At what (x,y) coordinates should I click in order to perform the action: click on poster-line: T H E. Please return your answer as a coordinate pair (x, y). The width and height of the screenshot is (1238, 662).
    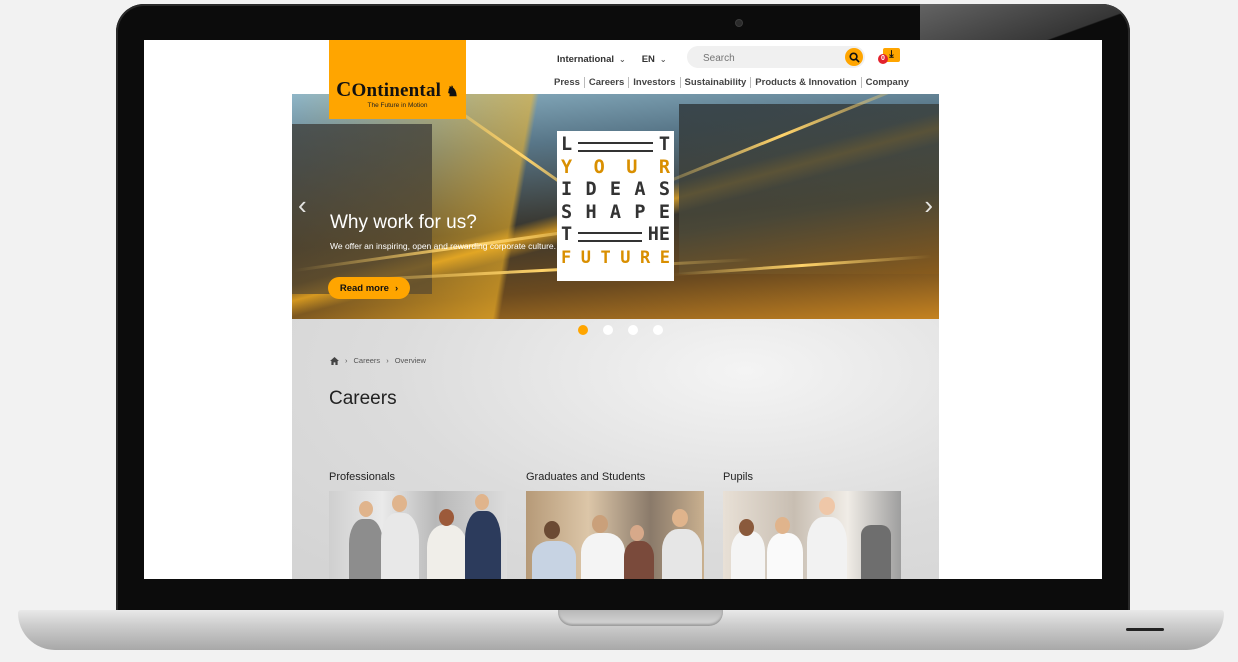
    Looking at the image, I should click on (615, 234).